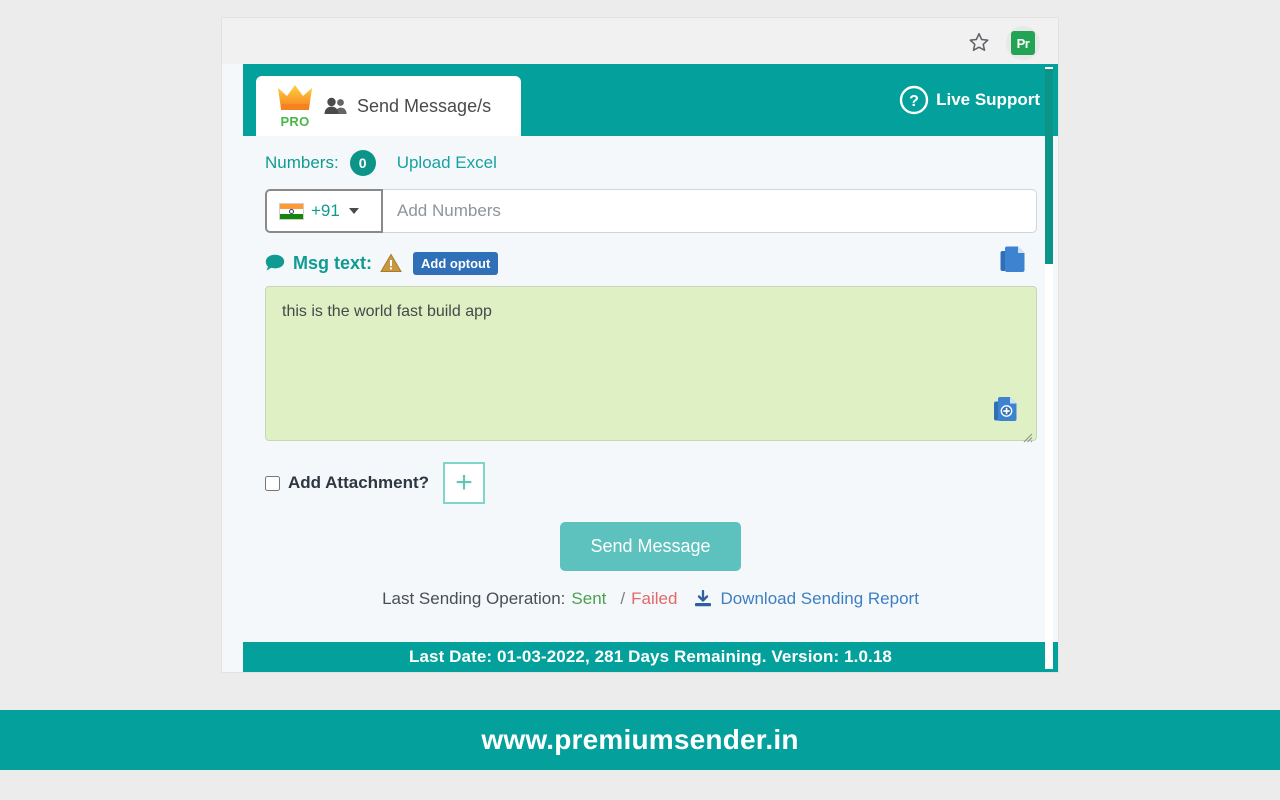  I want to click on plus-icon: +, so click(464, 482).